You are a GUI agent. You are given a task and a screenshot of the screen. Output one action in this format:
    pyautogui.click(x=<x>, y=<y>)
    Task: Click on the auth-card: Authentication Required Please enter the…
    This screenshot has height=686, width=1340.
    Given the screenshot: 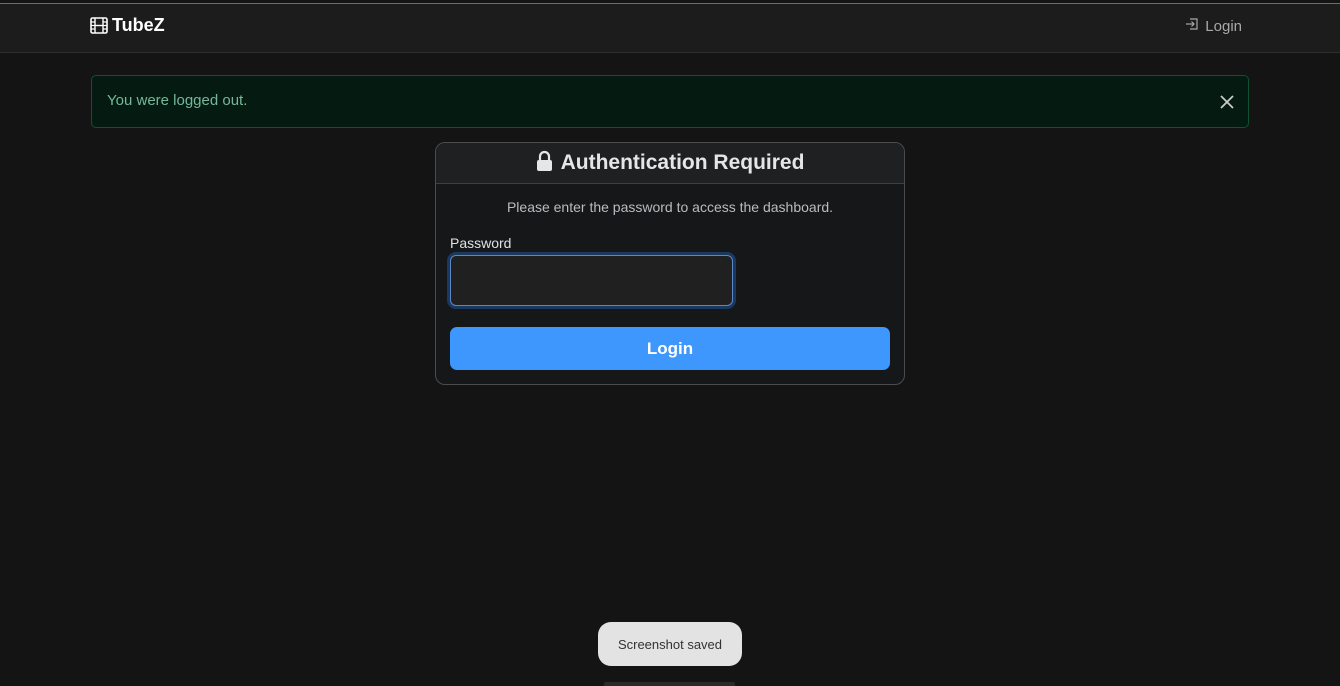 What is the action you would take?
    pyautogui.click(x=670, y=263)
    